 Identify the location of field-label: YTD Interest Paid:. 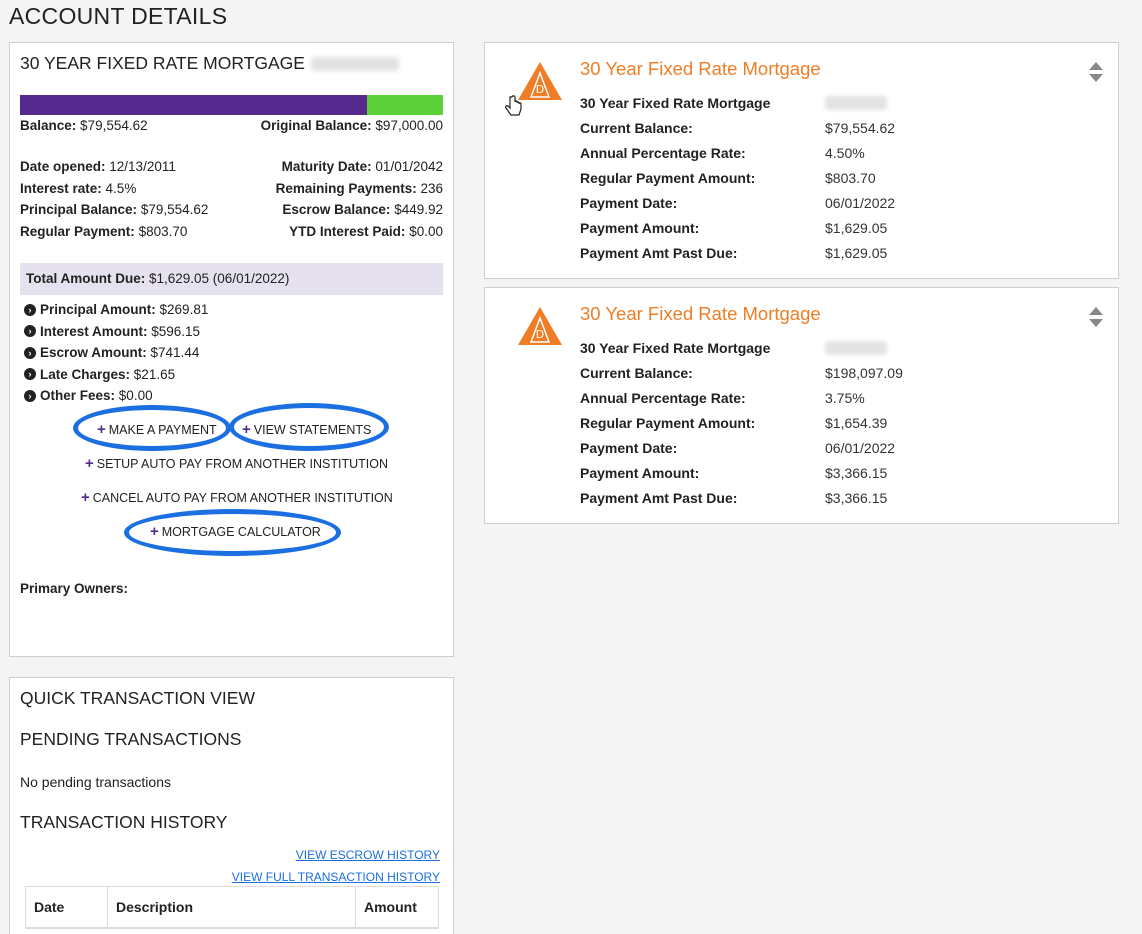
(347, 231).